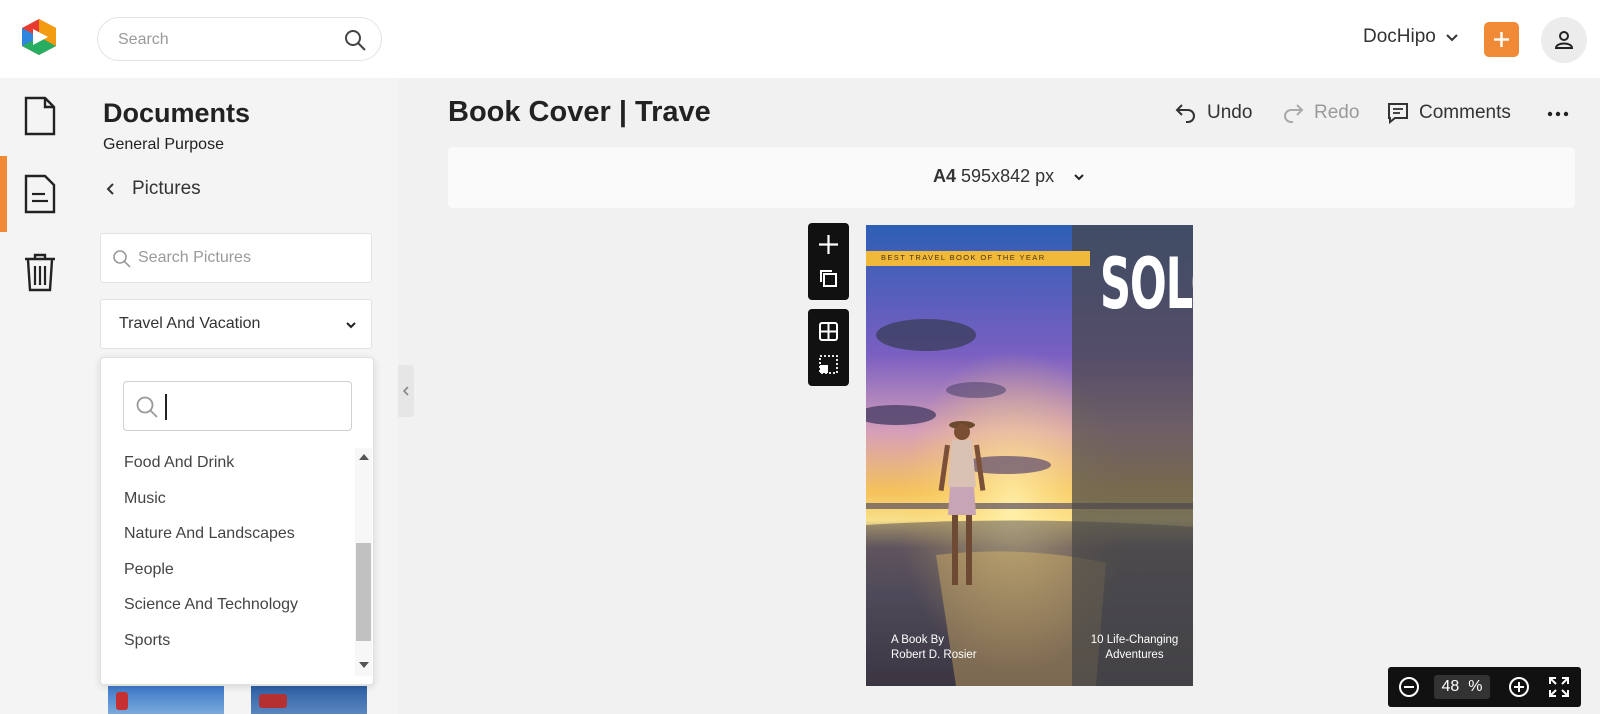 This screenshot has width=1600, height=714. What do you see at coordinates (145, 499) in the screenshot?
I see `category-option: Music` at bounding box center [145, 499].